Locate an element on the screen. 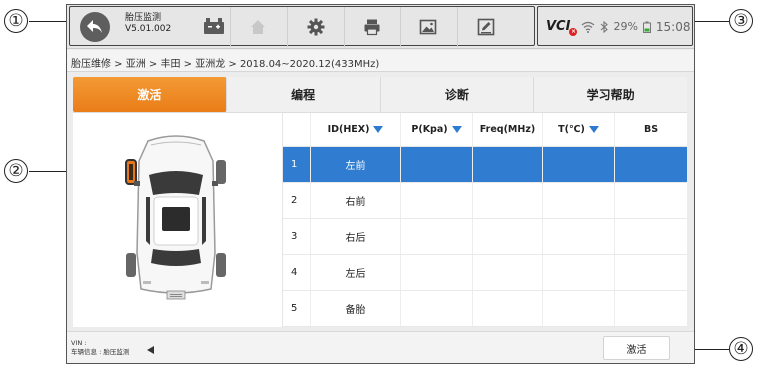  tire-rear-left is located at coordinates (131, 265).